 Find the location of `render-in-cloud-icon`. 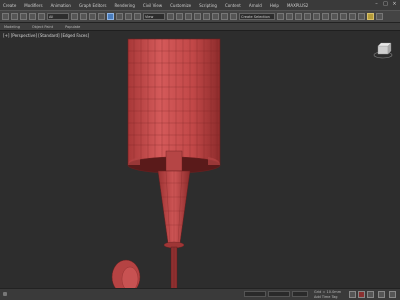

render-in-cloud-icon is located at coordinates (379, 16).